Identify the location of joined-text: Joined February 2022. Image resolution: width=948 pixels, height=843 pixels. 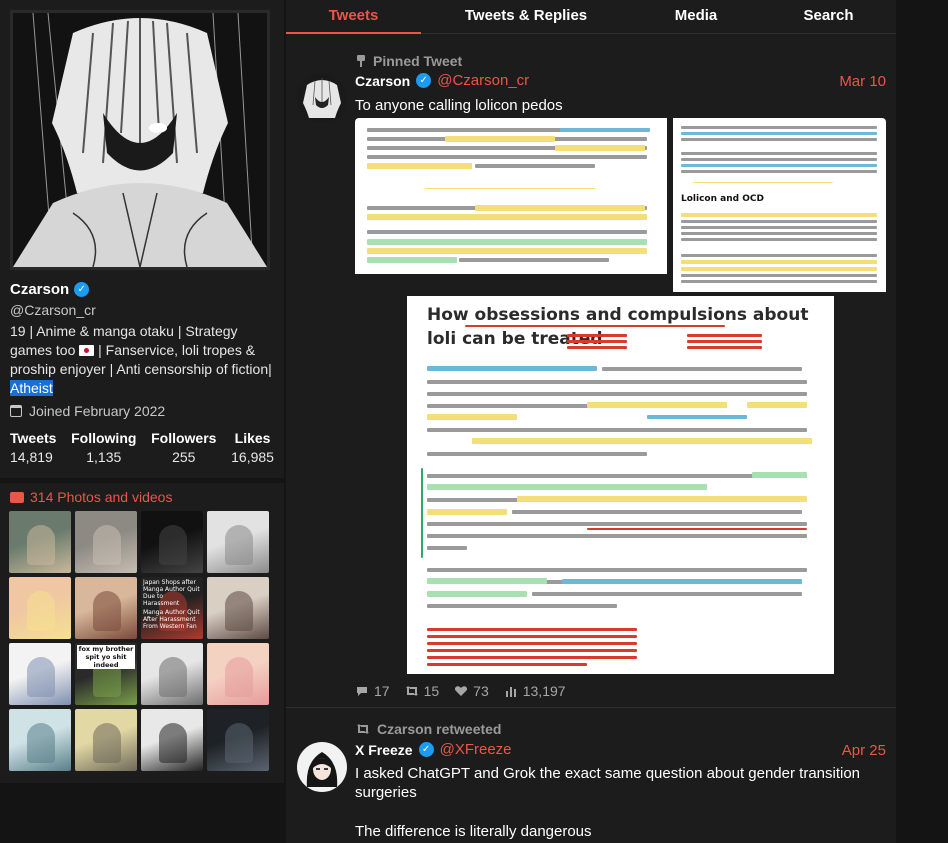
(97, 411).